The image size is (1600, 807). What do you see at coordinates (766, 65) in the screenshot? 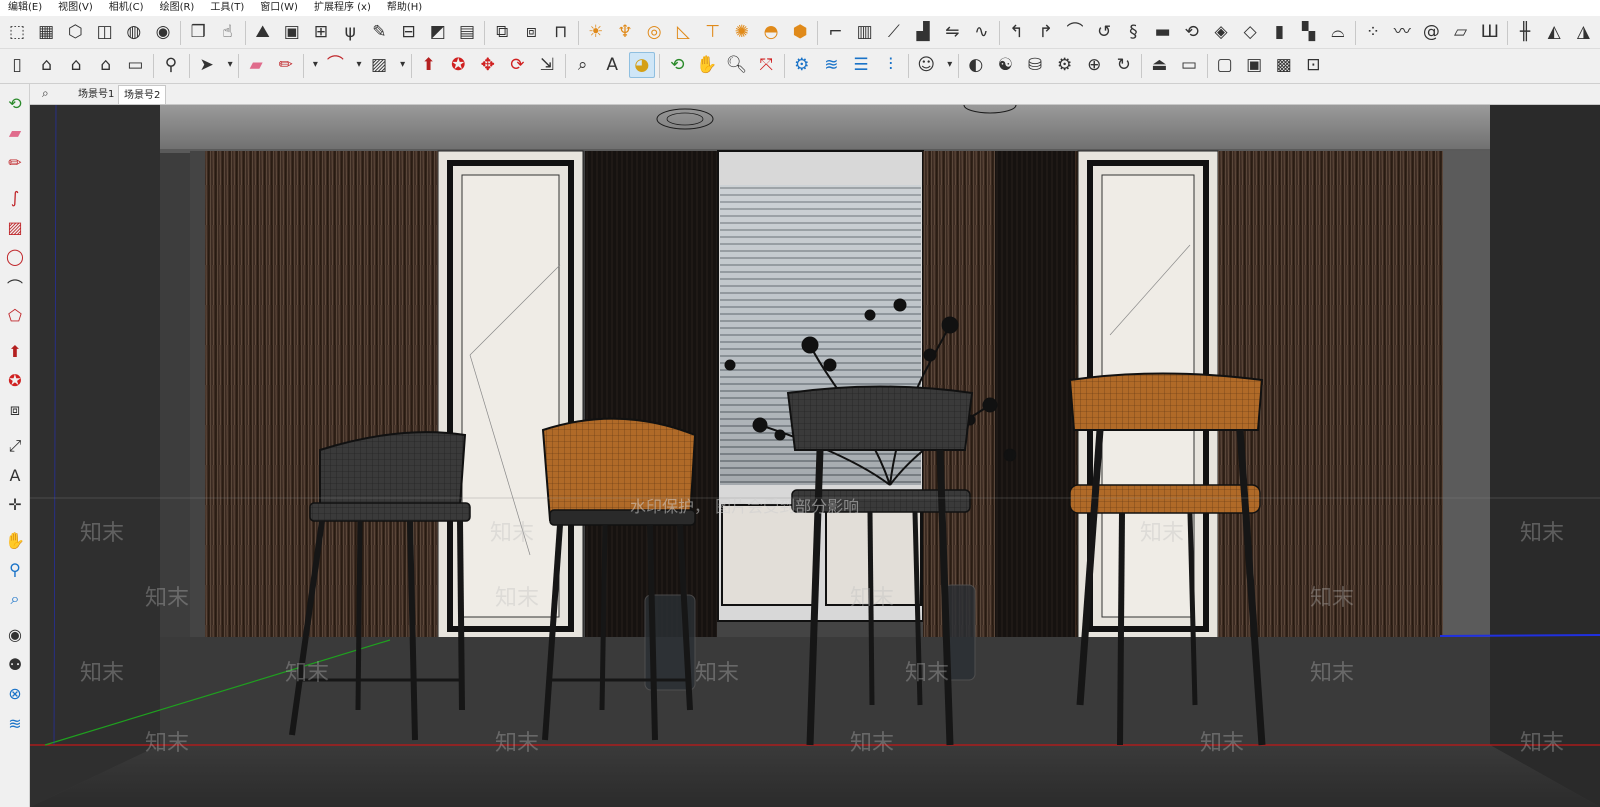
I see `zoom-extents-icon: ⤧` at bounding box center [766, 65].